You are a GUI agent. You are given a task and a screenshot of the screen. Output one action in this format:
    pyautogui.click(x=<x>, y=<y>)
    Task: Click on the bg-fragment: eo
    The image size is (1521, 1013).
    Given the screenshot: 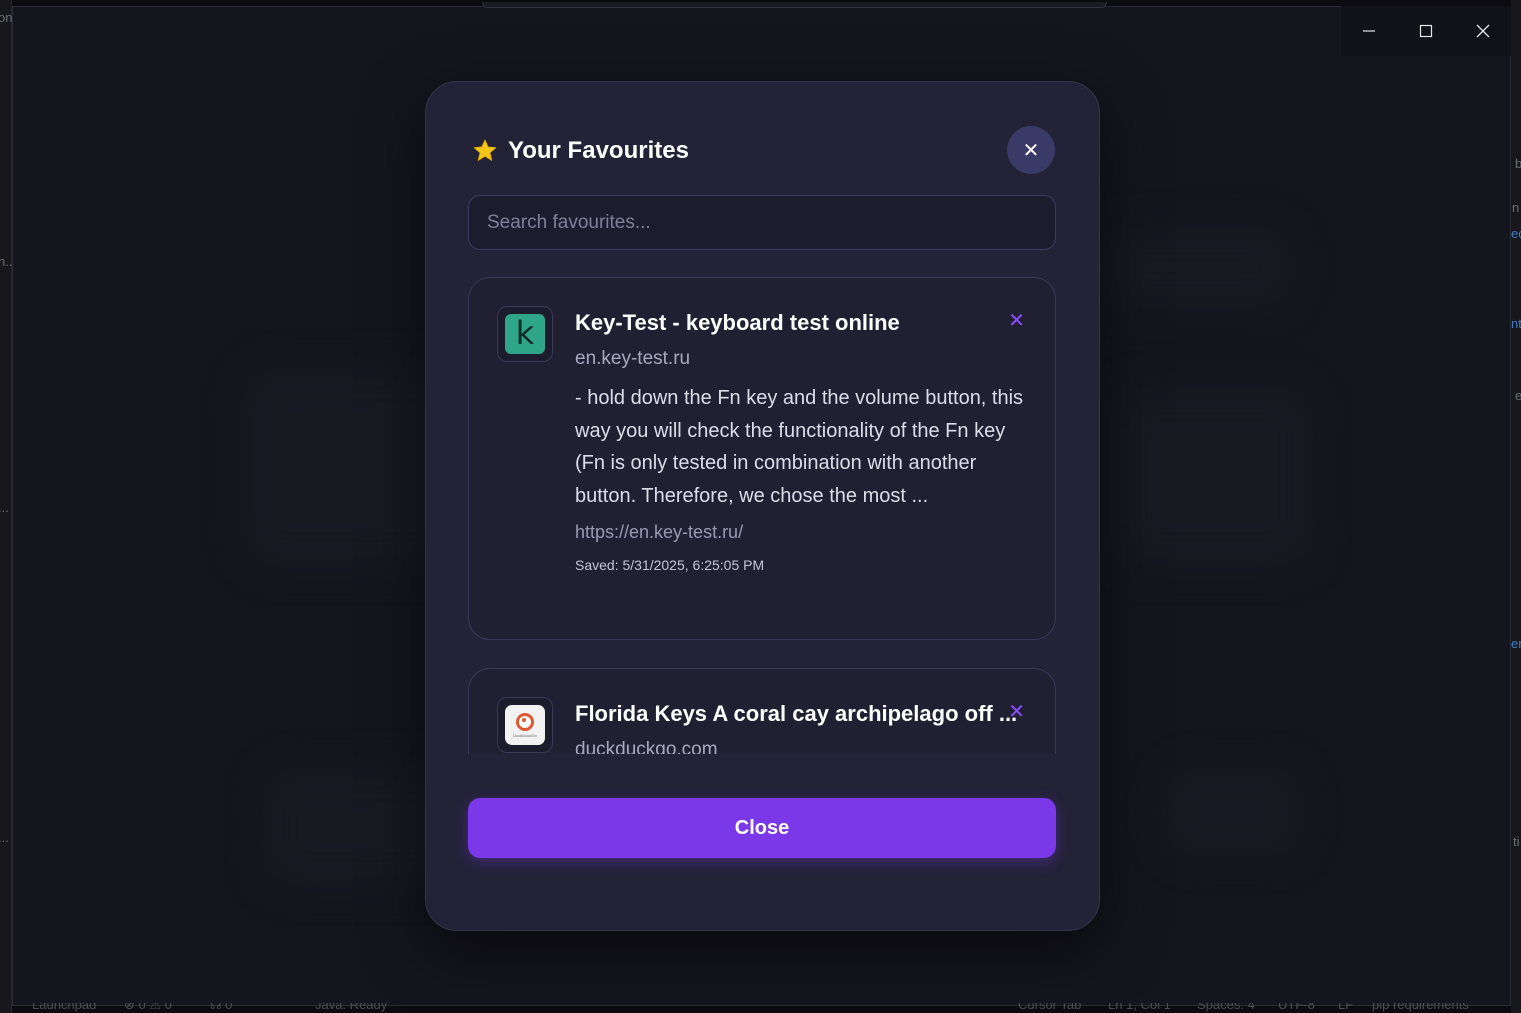 What is the action you would take?
    pyautogui.click(x=1516, y=233)
    